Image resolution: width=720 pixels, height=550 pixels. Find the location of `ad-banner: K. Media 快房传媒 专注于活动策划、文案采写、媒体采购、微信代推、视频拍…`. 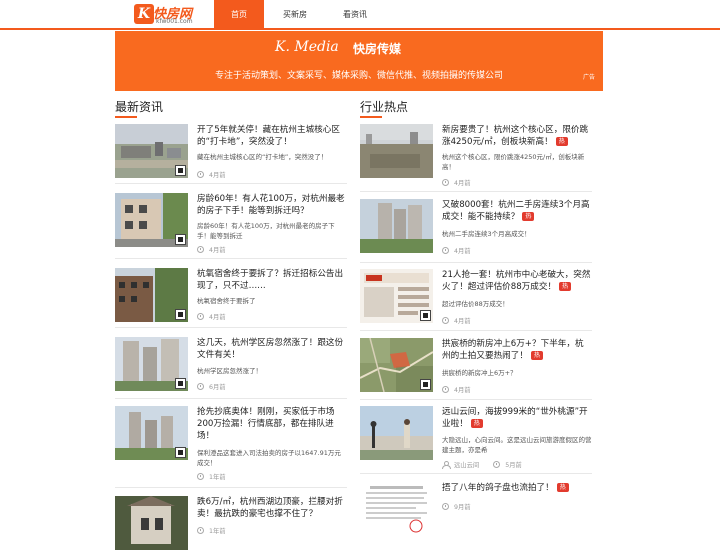

ad-banner: K. Media 快房传媒 专注于活动策划、文案采写、媒体采购、微信代推、视频拍… is located at coordinates (359, 61).